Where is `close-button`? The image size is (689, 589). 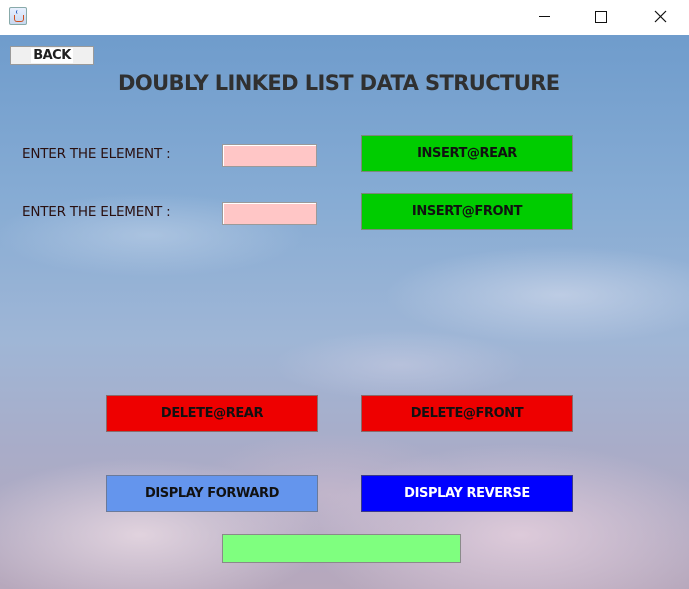
close-button is located at coordinates (660, 16).